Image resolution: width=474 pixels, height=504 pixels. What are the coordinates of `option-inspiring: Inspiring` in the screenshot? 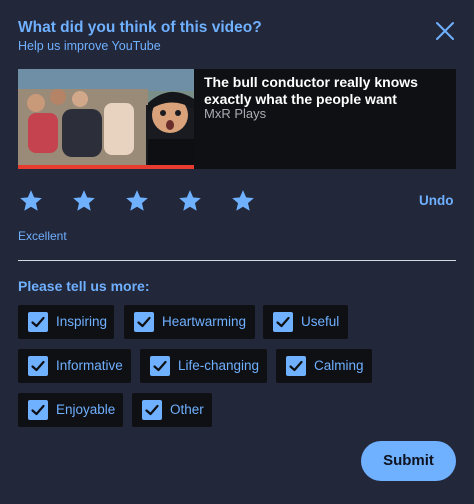 It's located at (66, 322).